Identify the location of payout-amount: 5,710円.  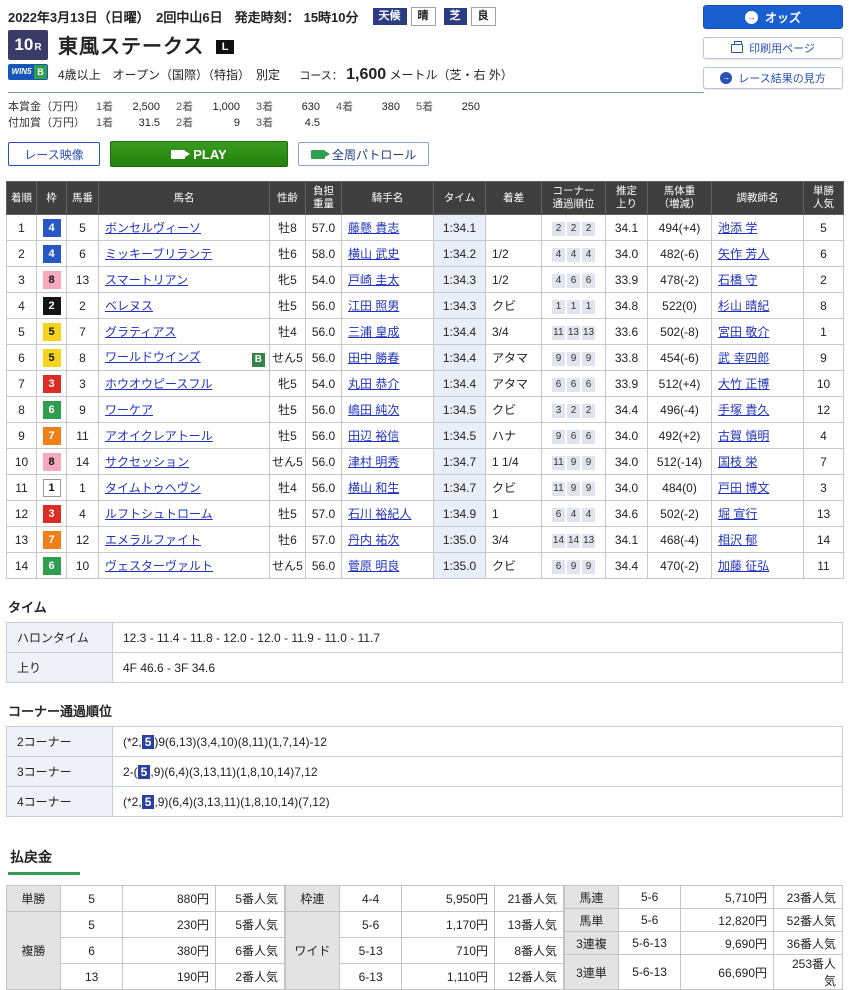
(727, 897).